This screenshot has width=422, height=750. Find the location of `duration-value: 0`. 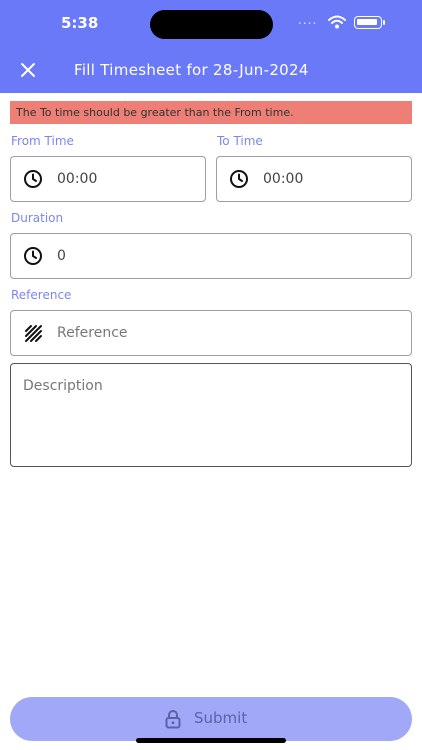

duration-value: 0 is located at coordinates (61, 256).